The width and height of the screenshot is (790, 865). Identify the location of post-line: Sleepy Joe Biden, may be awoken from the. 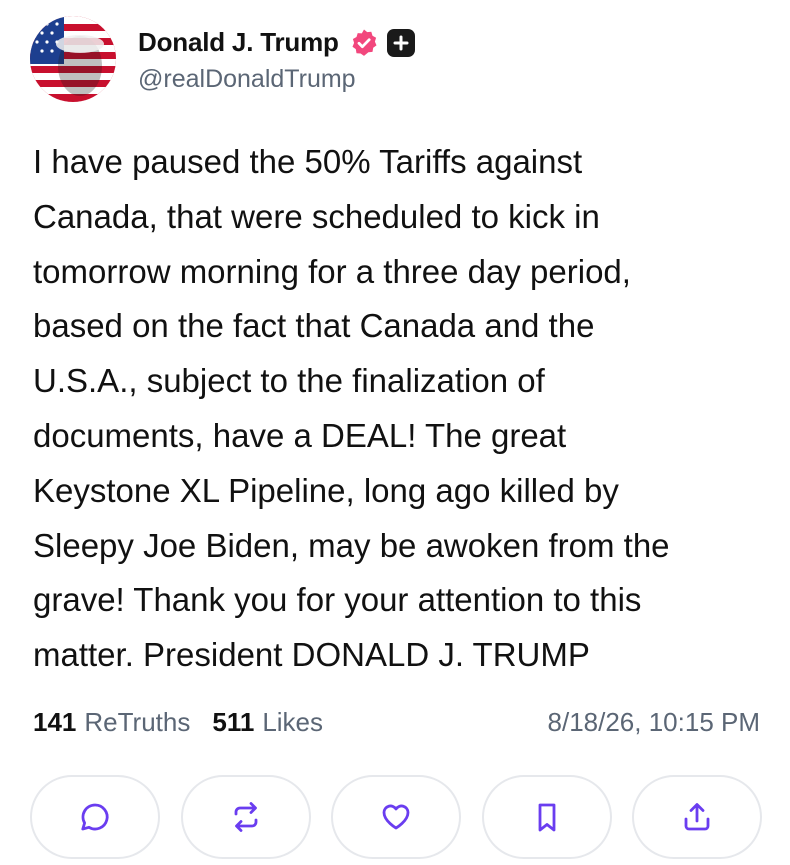
(351, 545).